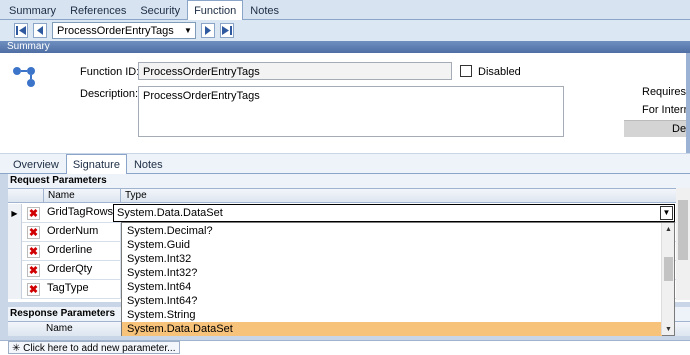 Image resolution: width=690 pixels, height=355 pixels. Describe the element at coordinates (392, 259) in the screenshot. I see `dropdown-option: System.Int32` at that location.